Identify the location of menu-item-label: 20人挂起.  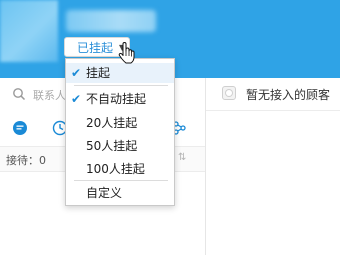
(112, 123).